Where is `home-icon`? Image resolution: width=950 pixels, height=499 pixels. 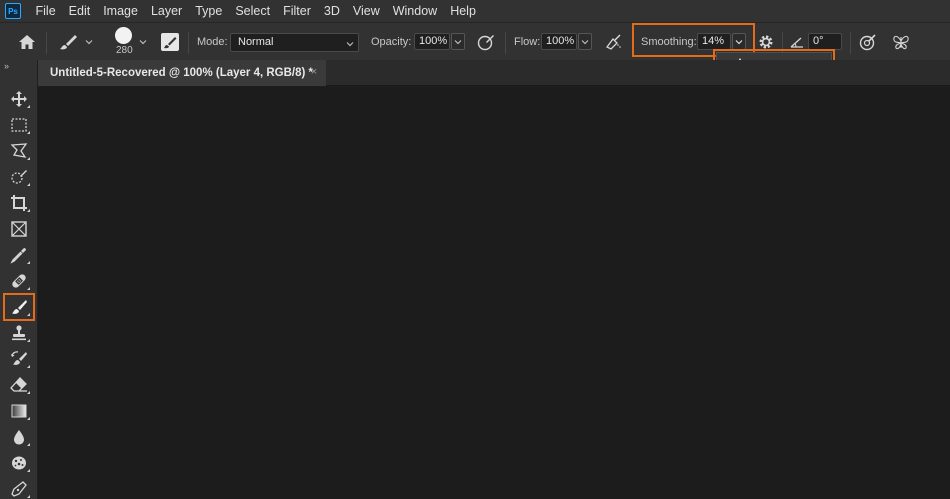
home-icon is located at coordinates (27, 42).